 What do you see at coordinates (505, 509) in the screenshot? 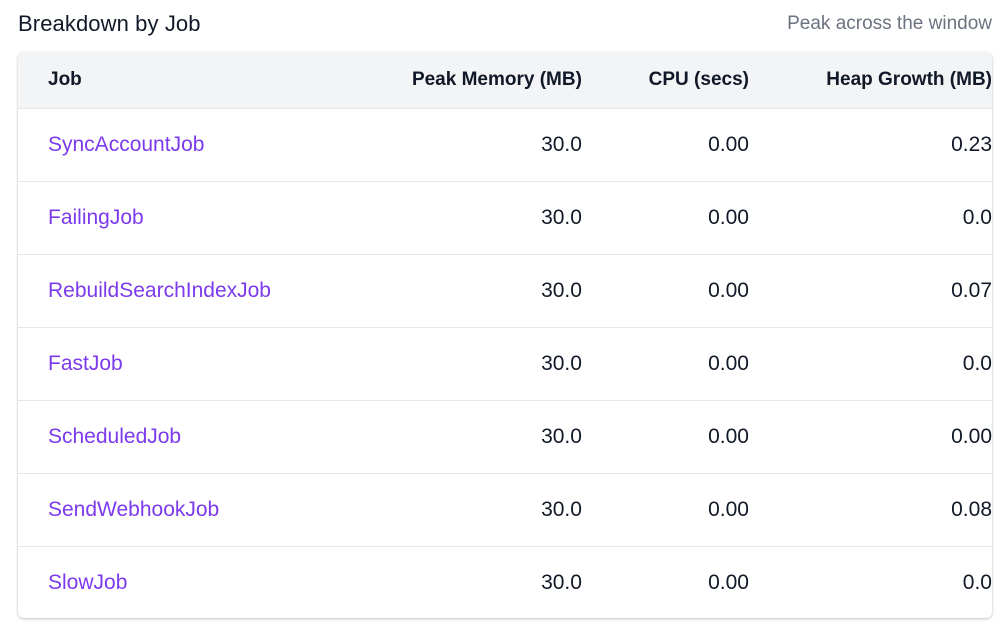
I see `table-row: SendWebhookJob 30.0 0.00 0.08` at bounding box center [505, 509].